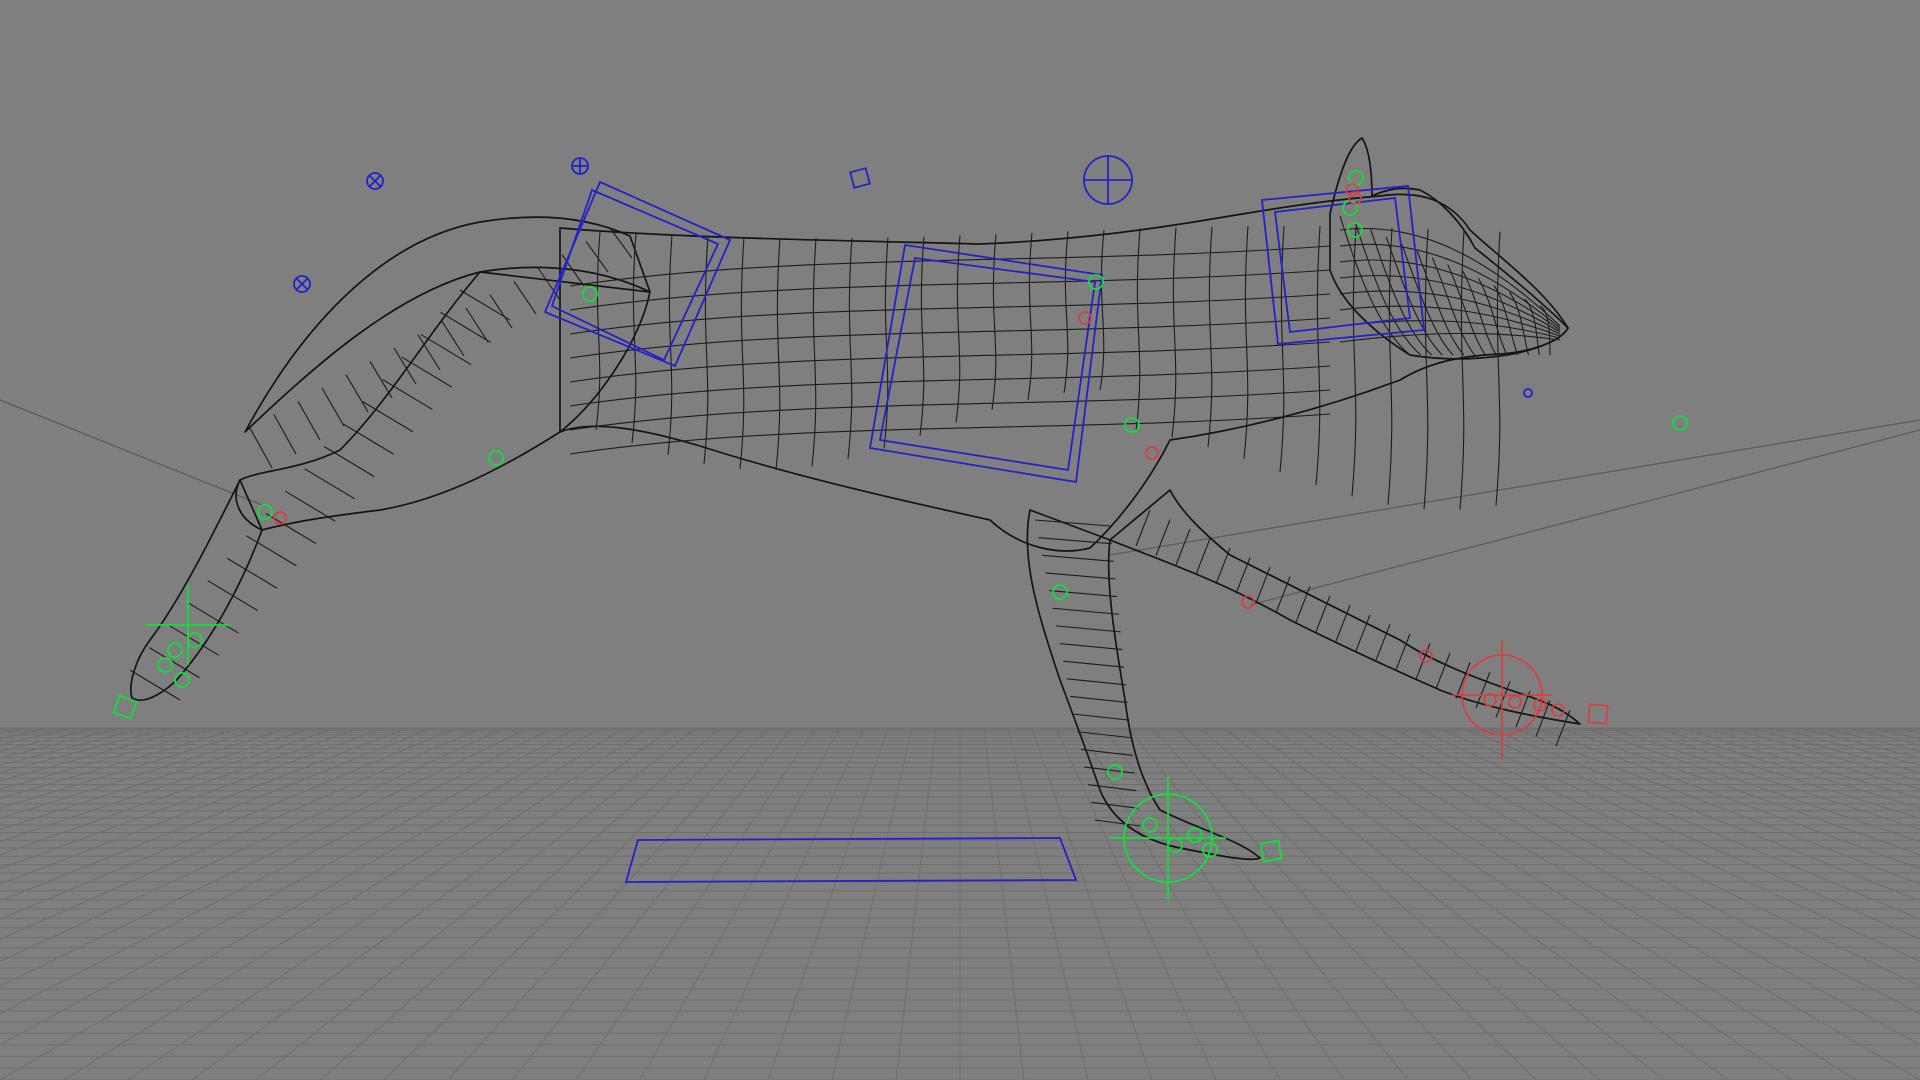 Image resolution: width=1920 pixels, height=1080 pixels. I want to click on world-locator-large, so click(1108, 180).